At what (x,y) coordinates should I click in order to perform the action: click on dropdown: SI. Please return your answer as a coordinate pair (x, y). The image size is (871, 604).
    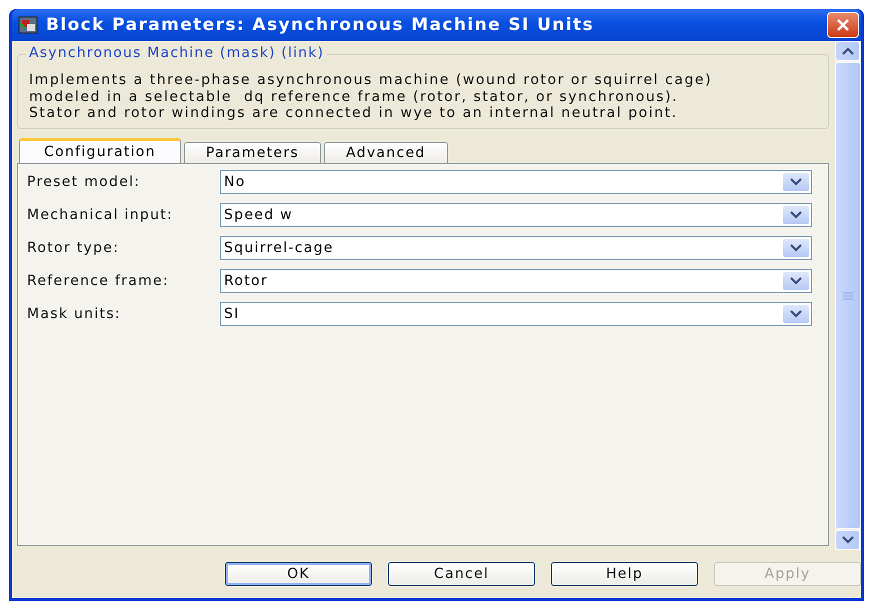
    Looking at the image, I should click on (516, 314).